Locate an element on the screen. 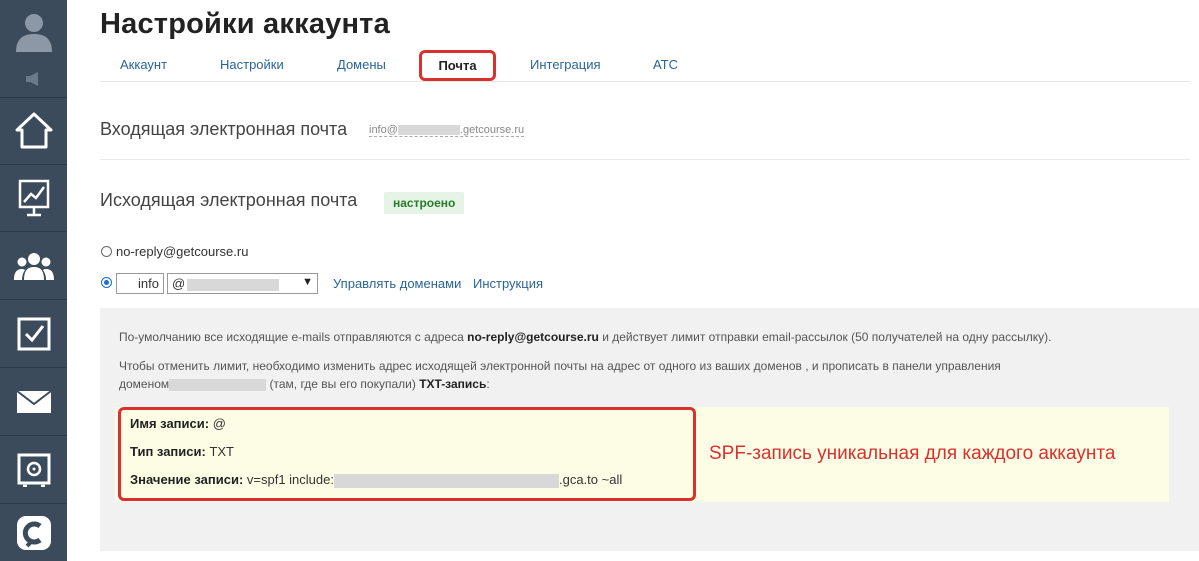 The width and height of the screenshot is (1199, 561). tab-integration: Интеграция is located at coordinates (565, 64).